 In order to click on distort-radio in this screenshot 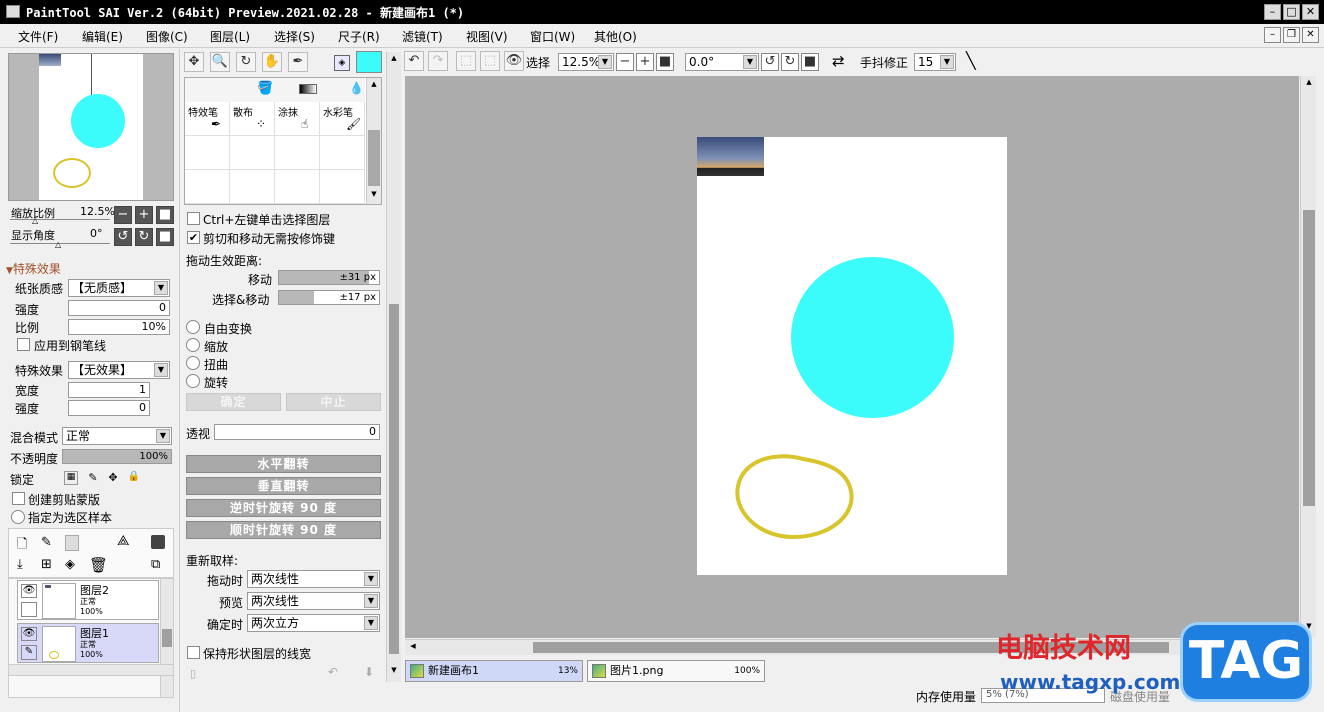, I will do `click(193, 363)`.